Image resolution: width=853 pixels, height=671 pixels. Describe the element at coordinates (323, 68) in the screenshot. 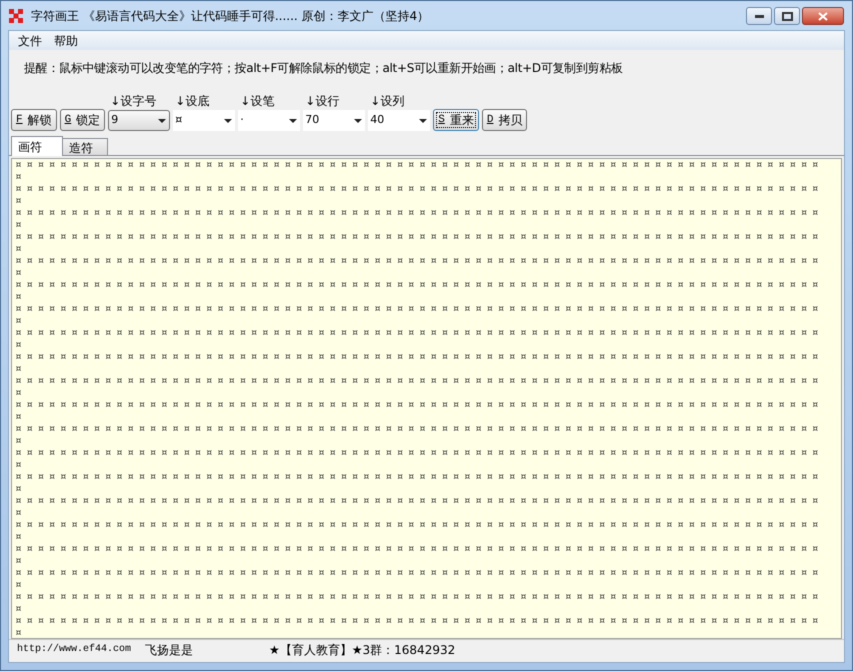

I see `hint-text: 提醒：鼠标中键滚动可以改变笔的字符；按alt+F可解除鼠标的锁定；alt+S可以重新开始画；alt+D可复制到剪粘板` at that location.